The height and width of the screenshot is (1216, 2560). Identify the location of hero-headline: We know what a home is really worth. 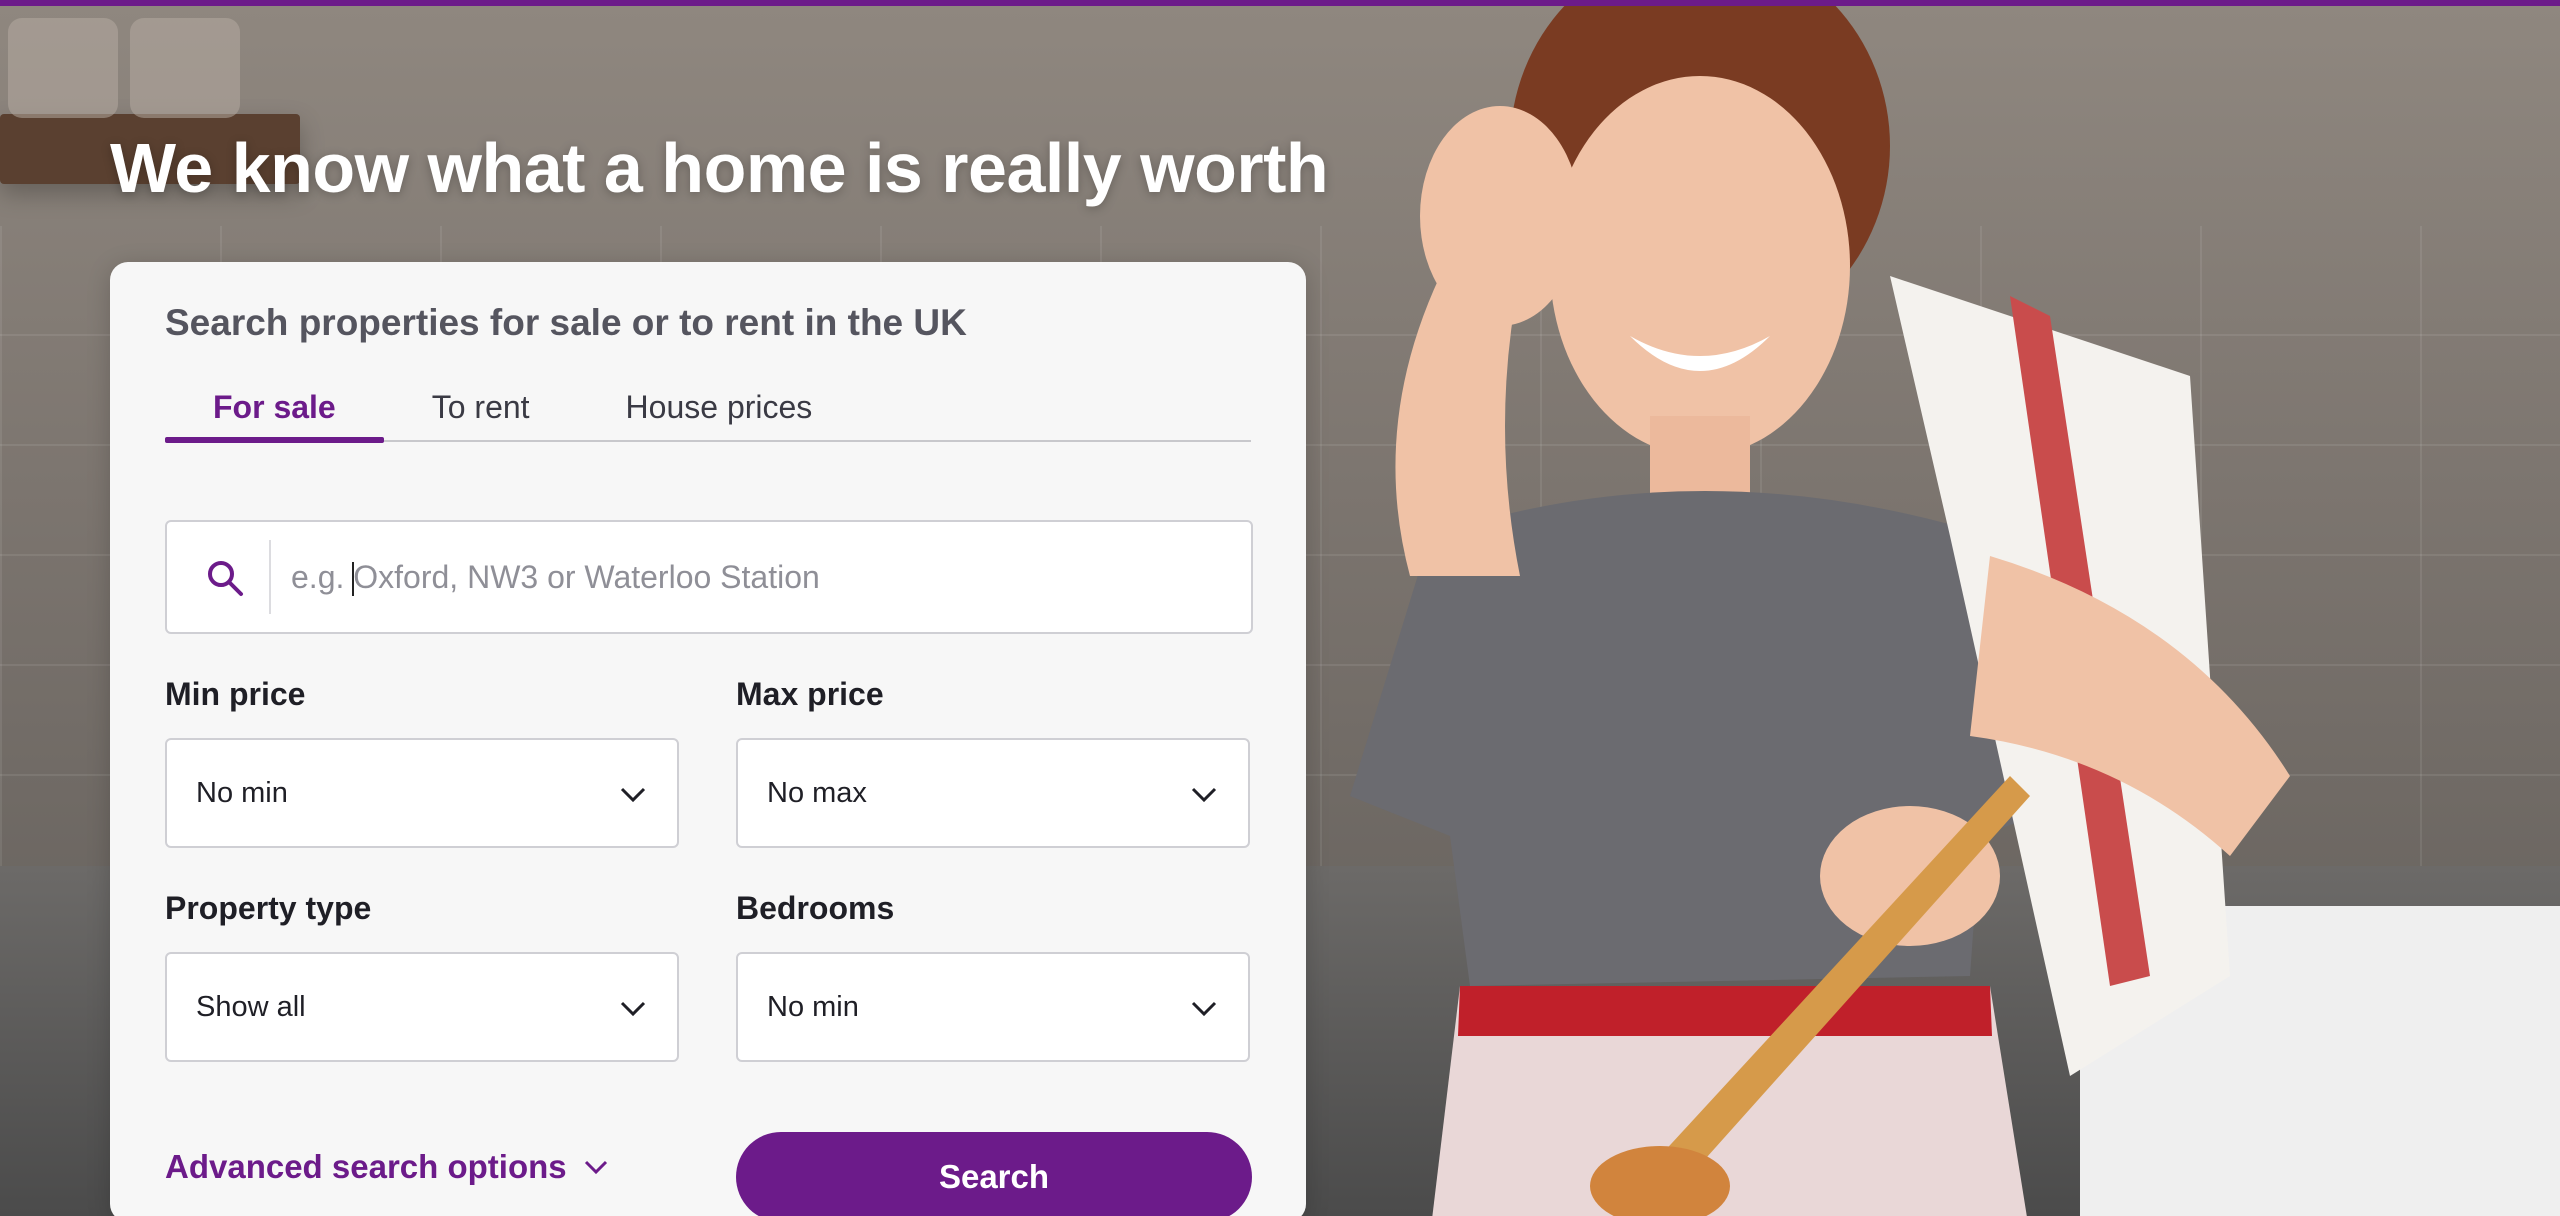
(719, 168).